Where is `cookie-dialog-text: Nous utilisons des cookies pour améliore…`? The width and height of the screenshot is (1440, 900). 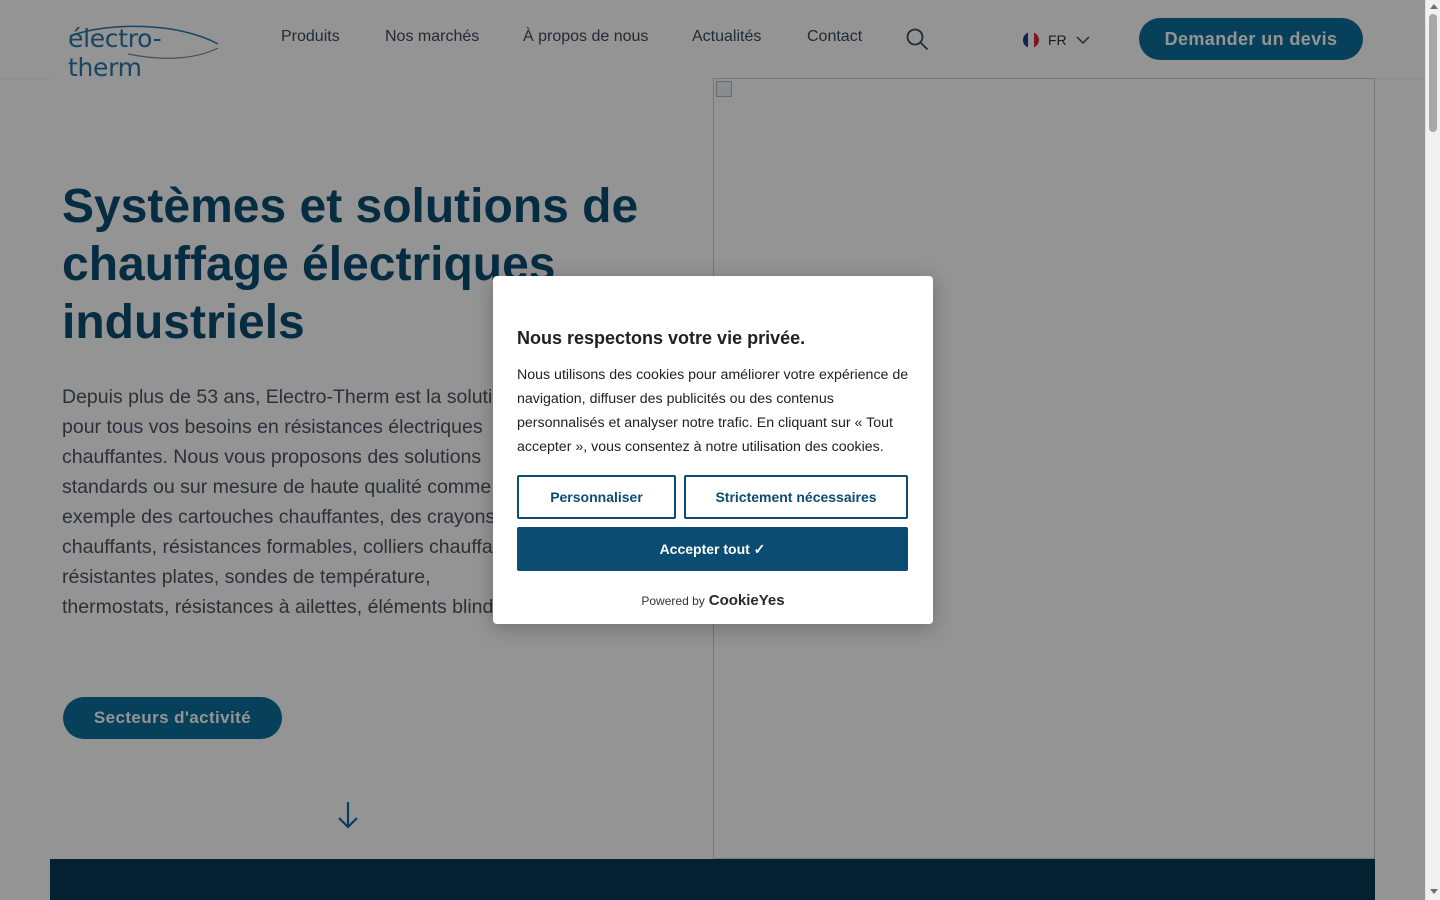
cookie-dialog-text: Nous utilisons des cookies pour améliore… is located at coordinates (713, 411).